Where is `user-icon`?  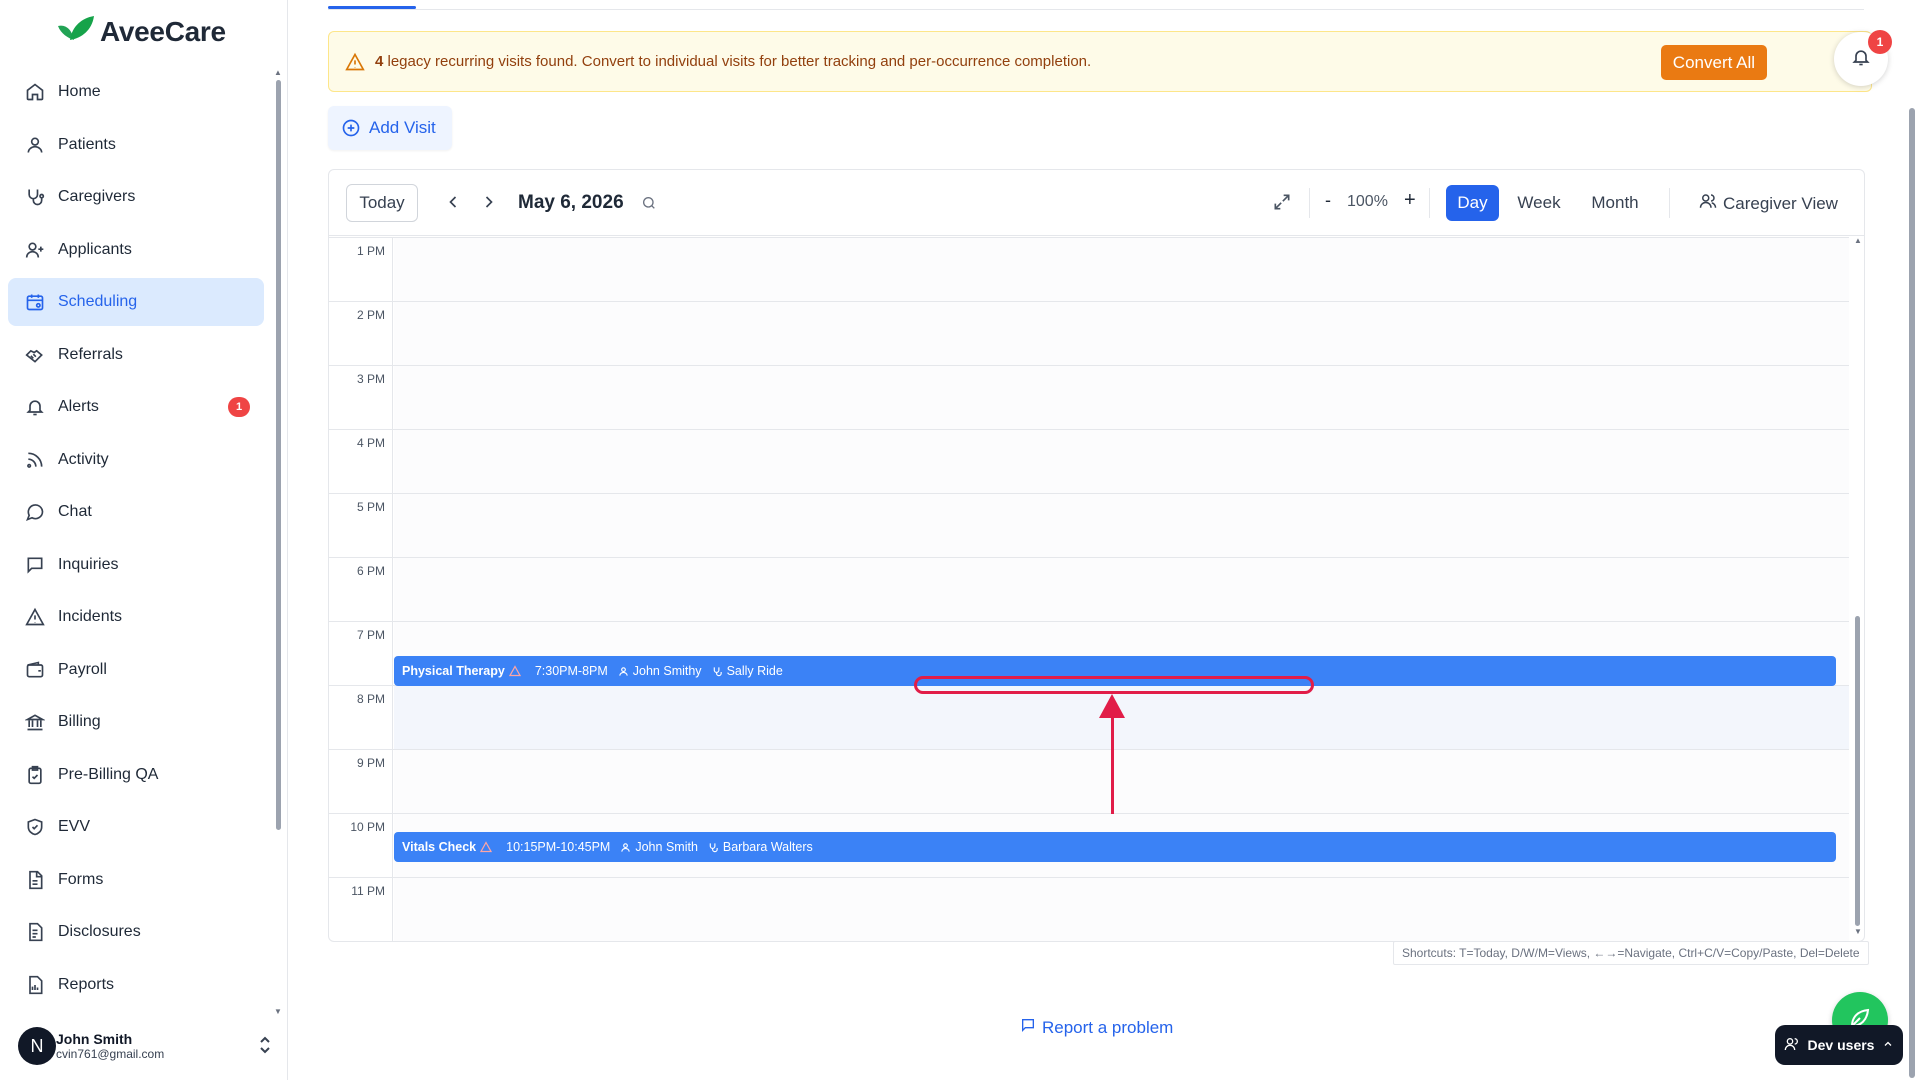 user-icon is located at coordinates (35, 145).